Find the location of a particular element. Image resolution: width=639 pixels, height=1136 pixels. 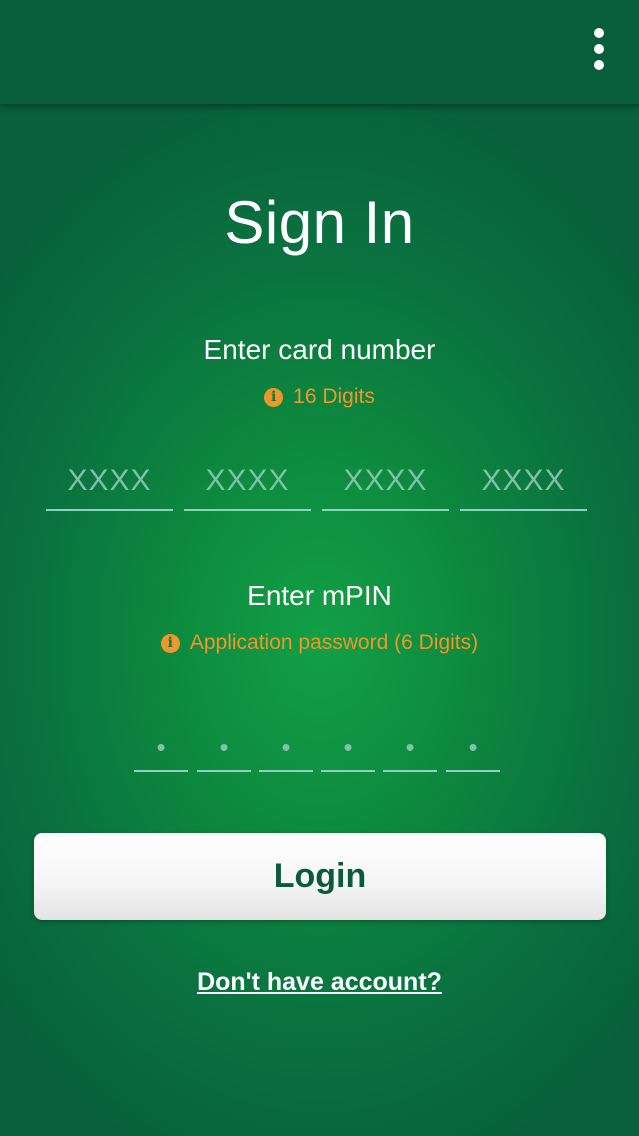

more-vertical-icon is located at coordinates (599, 49).